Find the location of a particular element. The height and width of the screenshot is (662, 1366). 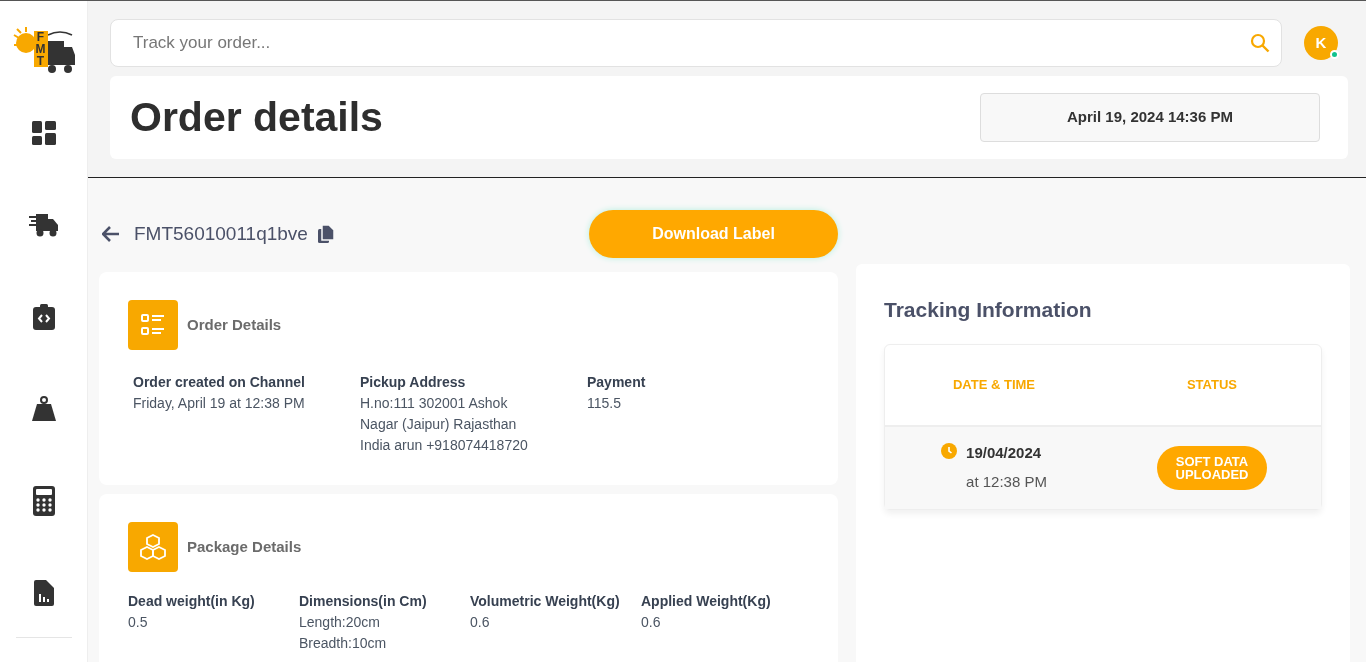

card-title: Package Details is located at coordinates (244, 546).